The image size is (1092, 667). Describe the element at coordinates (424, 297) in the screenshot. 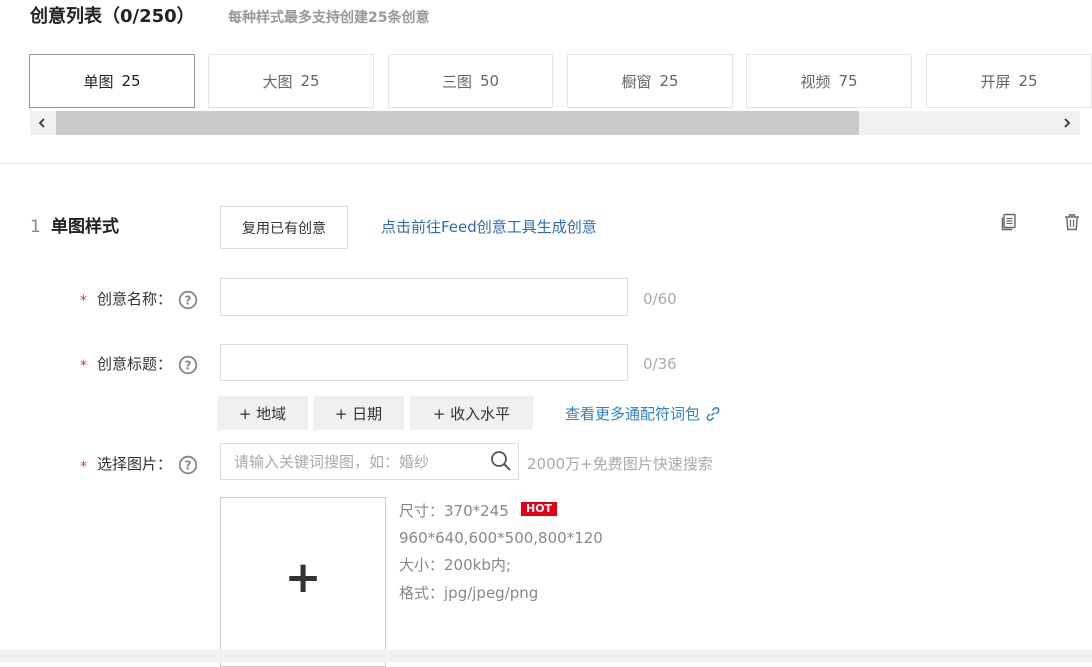

I see `creative-name-input` at that location.